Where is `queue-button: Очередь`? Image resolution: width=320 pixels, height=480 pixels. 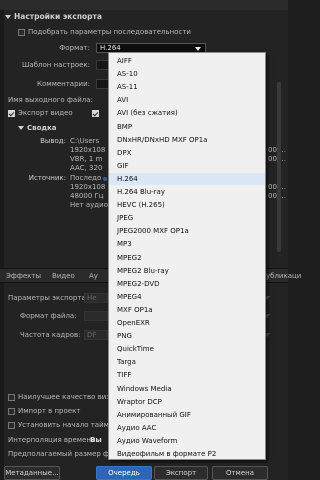
queue-button: Очередь is located at coordinates (124, 473).